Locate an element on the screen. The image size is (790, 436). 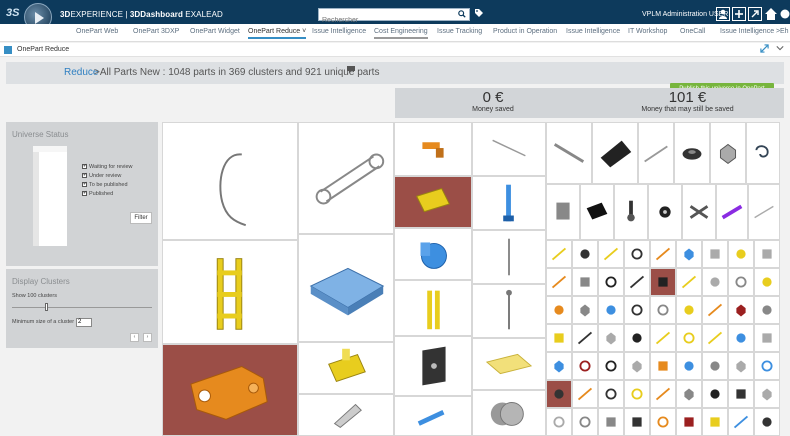
part-tile-blue-shaft is located at coordinates (509, 203).